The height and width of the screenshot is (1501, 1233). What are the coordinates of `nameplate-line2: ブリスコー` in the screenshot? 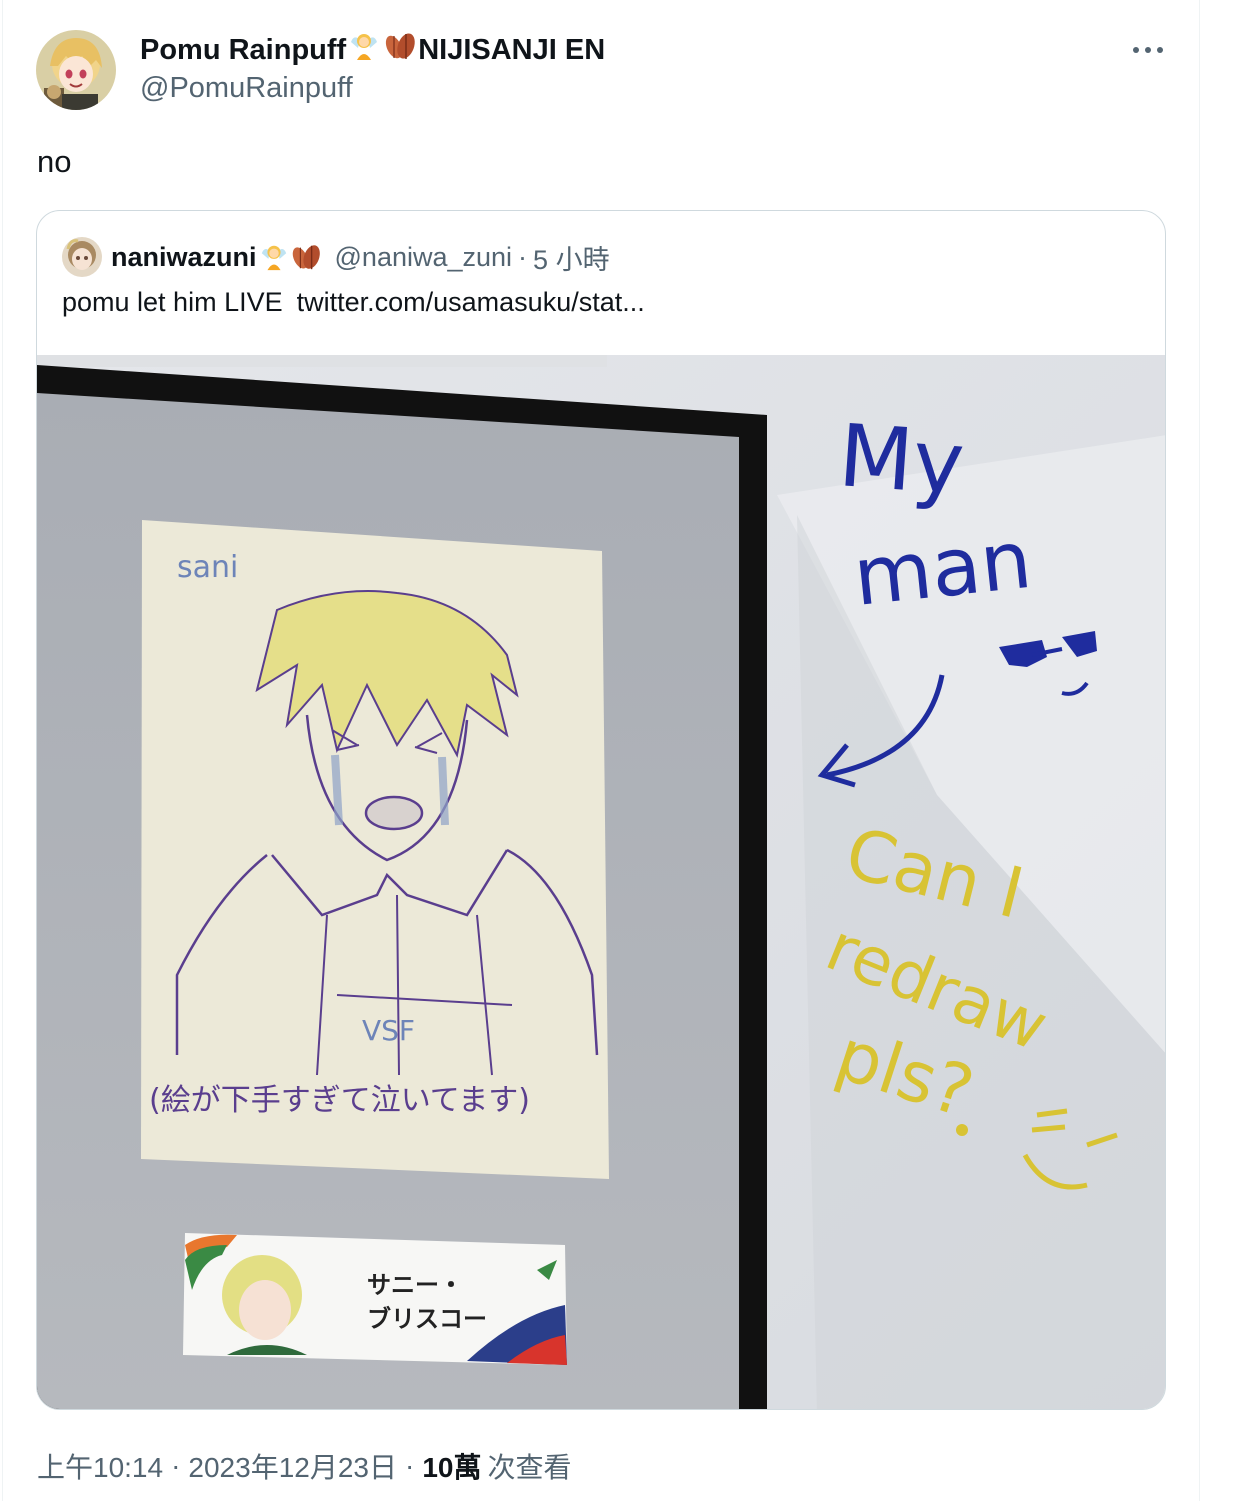 It's located at (427, 1319).